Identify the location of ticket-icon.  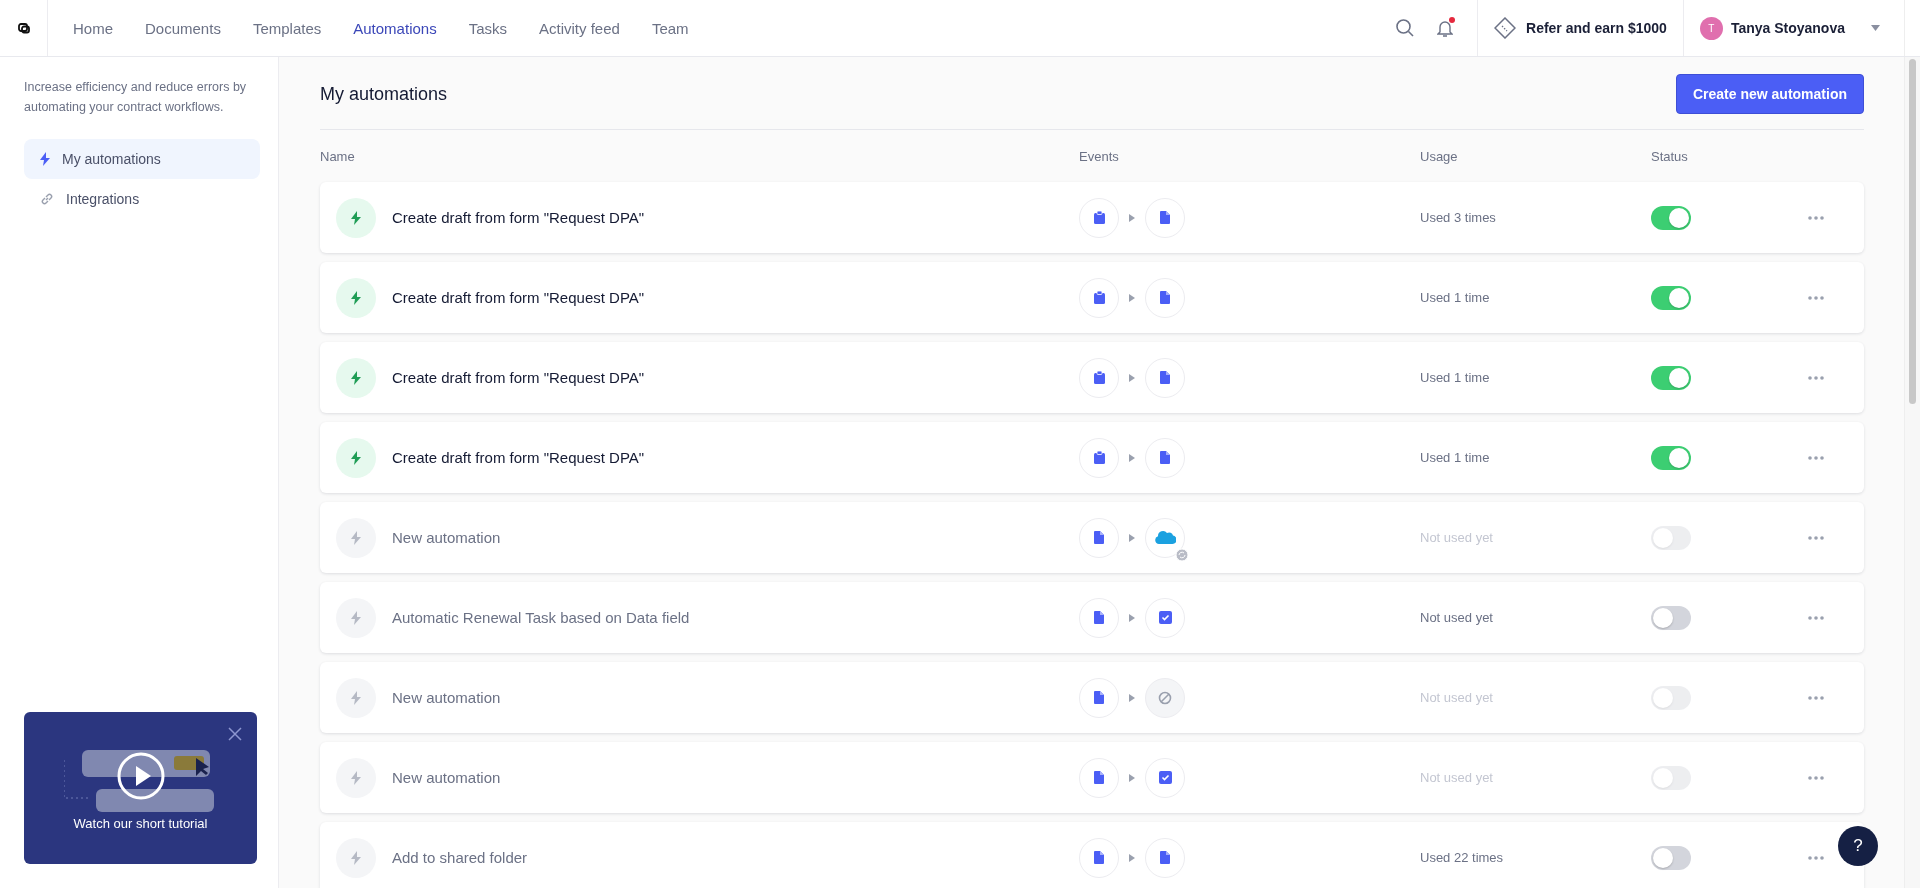
(1505, 28).